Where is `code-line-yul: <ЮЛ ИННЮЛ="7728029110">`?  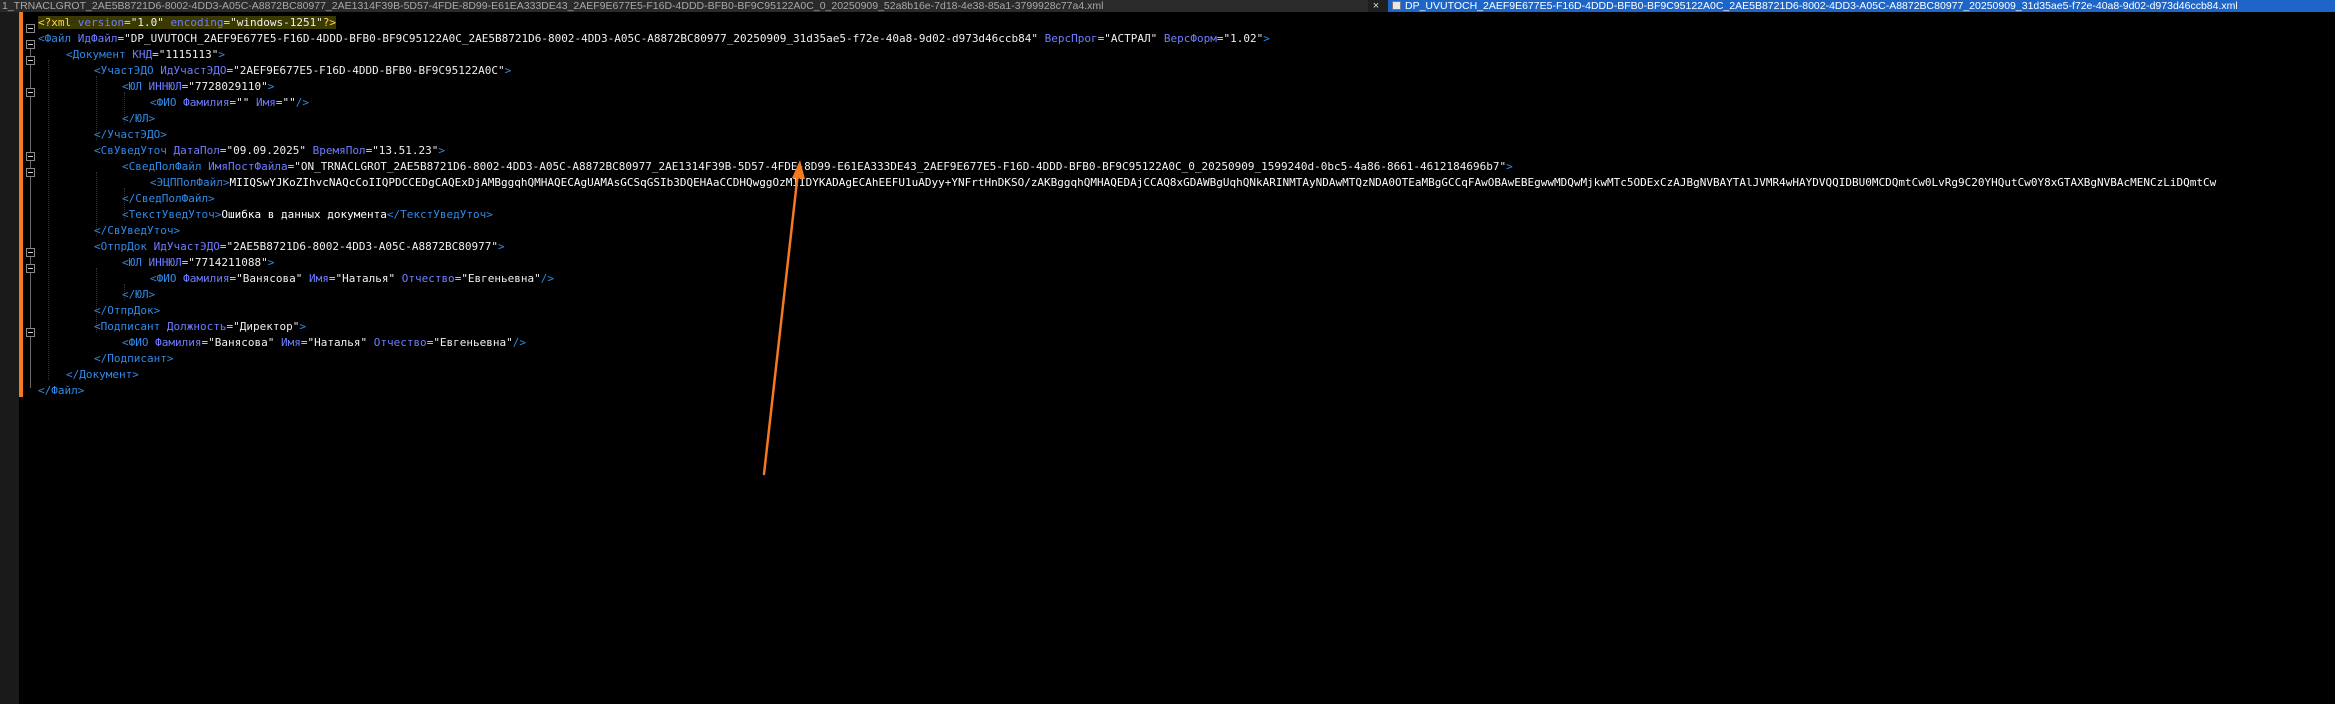 code-line-yul: <ЮЛ ИННЮЛ="7728029110"> is located at coordinates (198, 86).